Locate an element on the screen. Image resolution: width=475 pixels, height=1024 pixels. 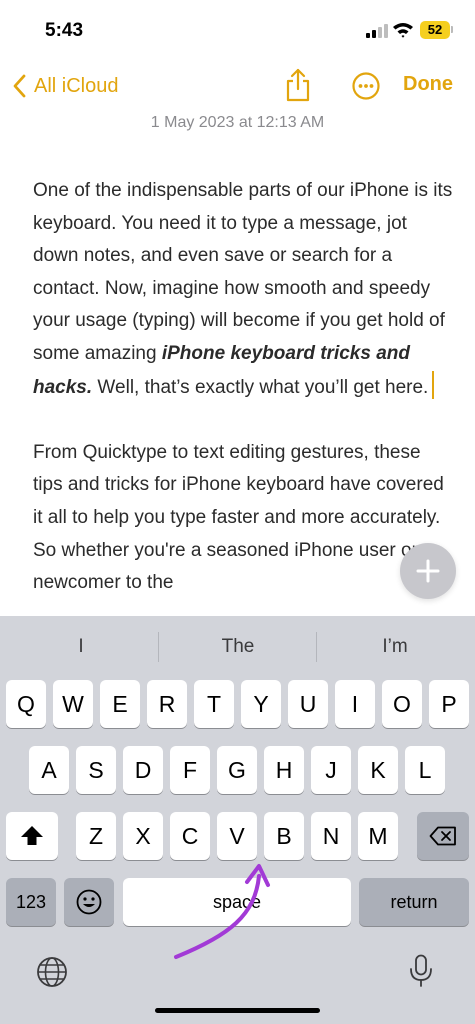
back-label: All iCloud is located at coordinates (76, 85).